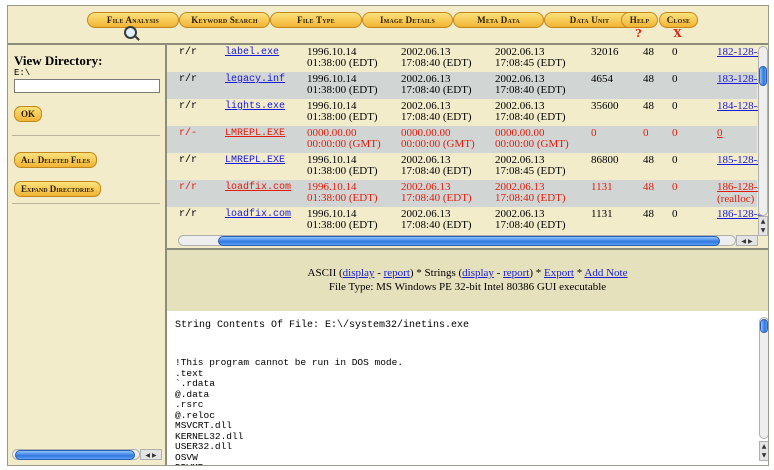  Describe the element at coordinates (559, 273) in the screenshot. I see `export-link: Export` at that location.